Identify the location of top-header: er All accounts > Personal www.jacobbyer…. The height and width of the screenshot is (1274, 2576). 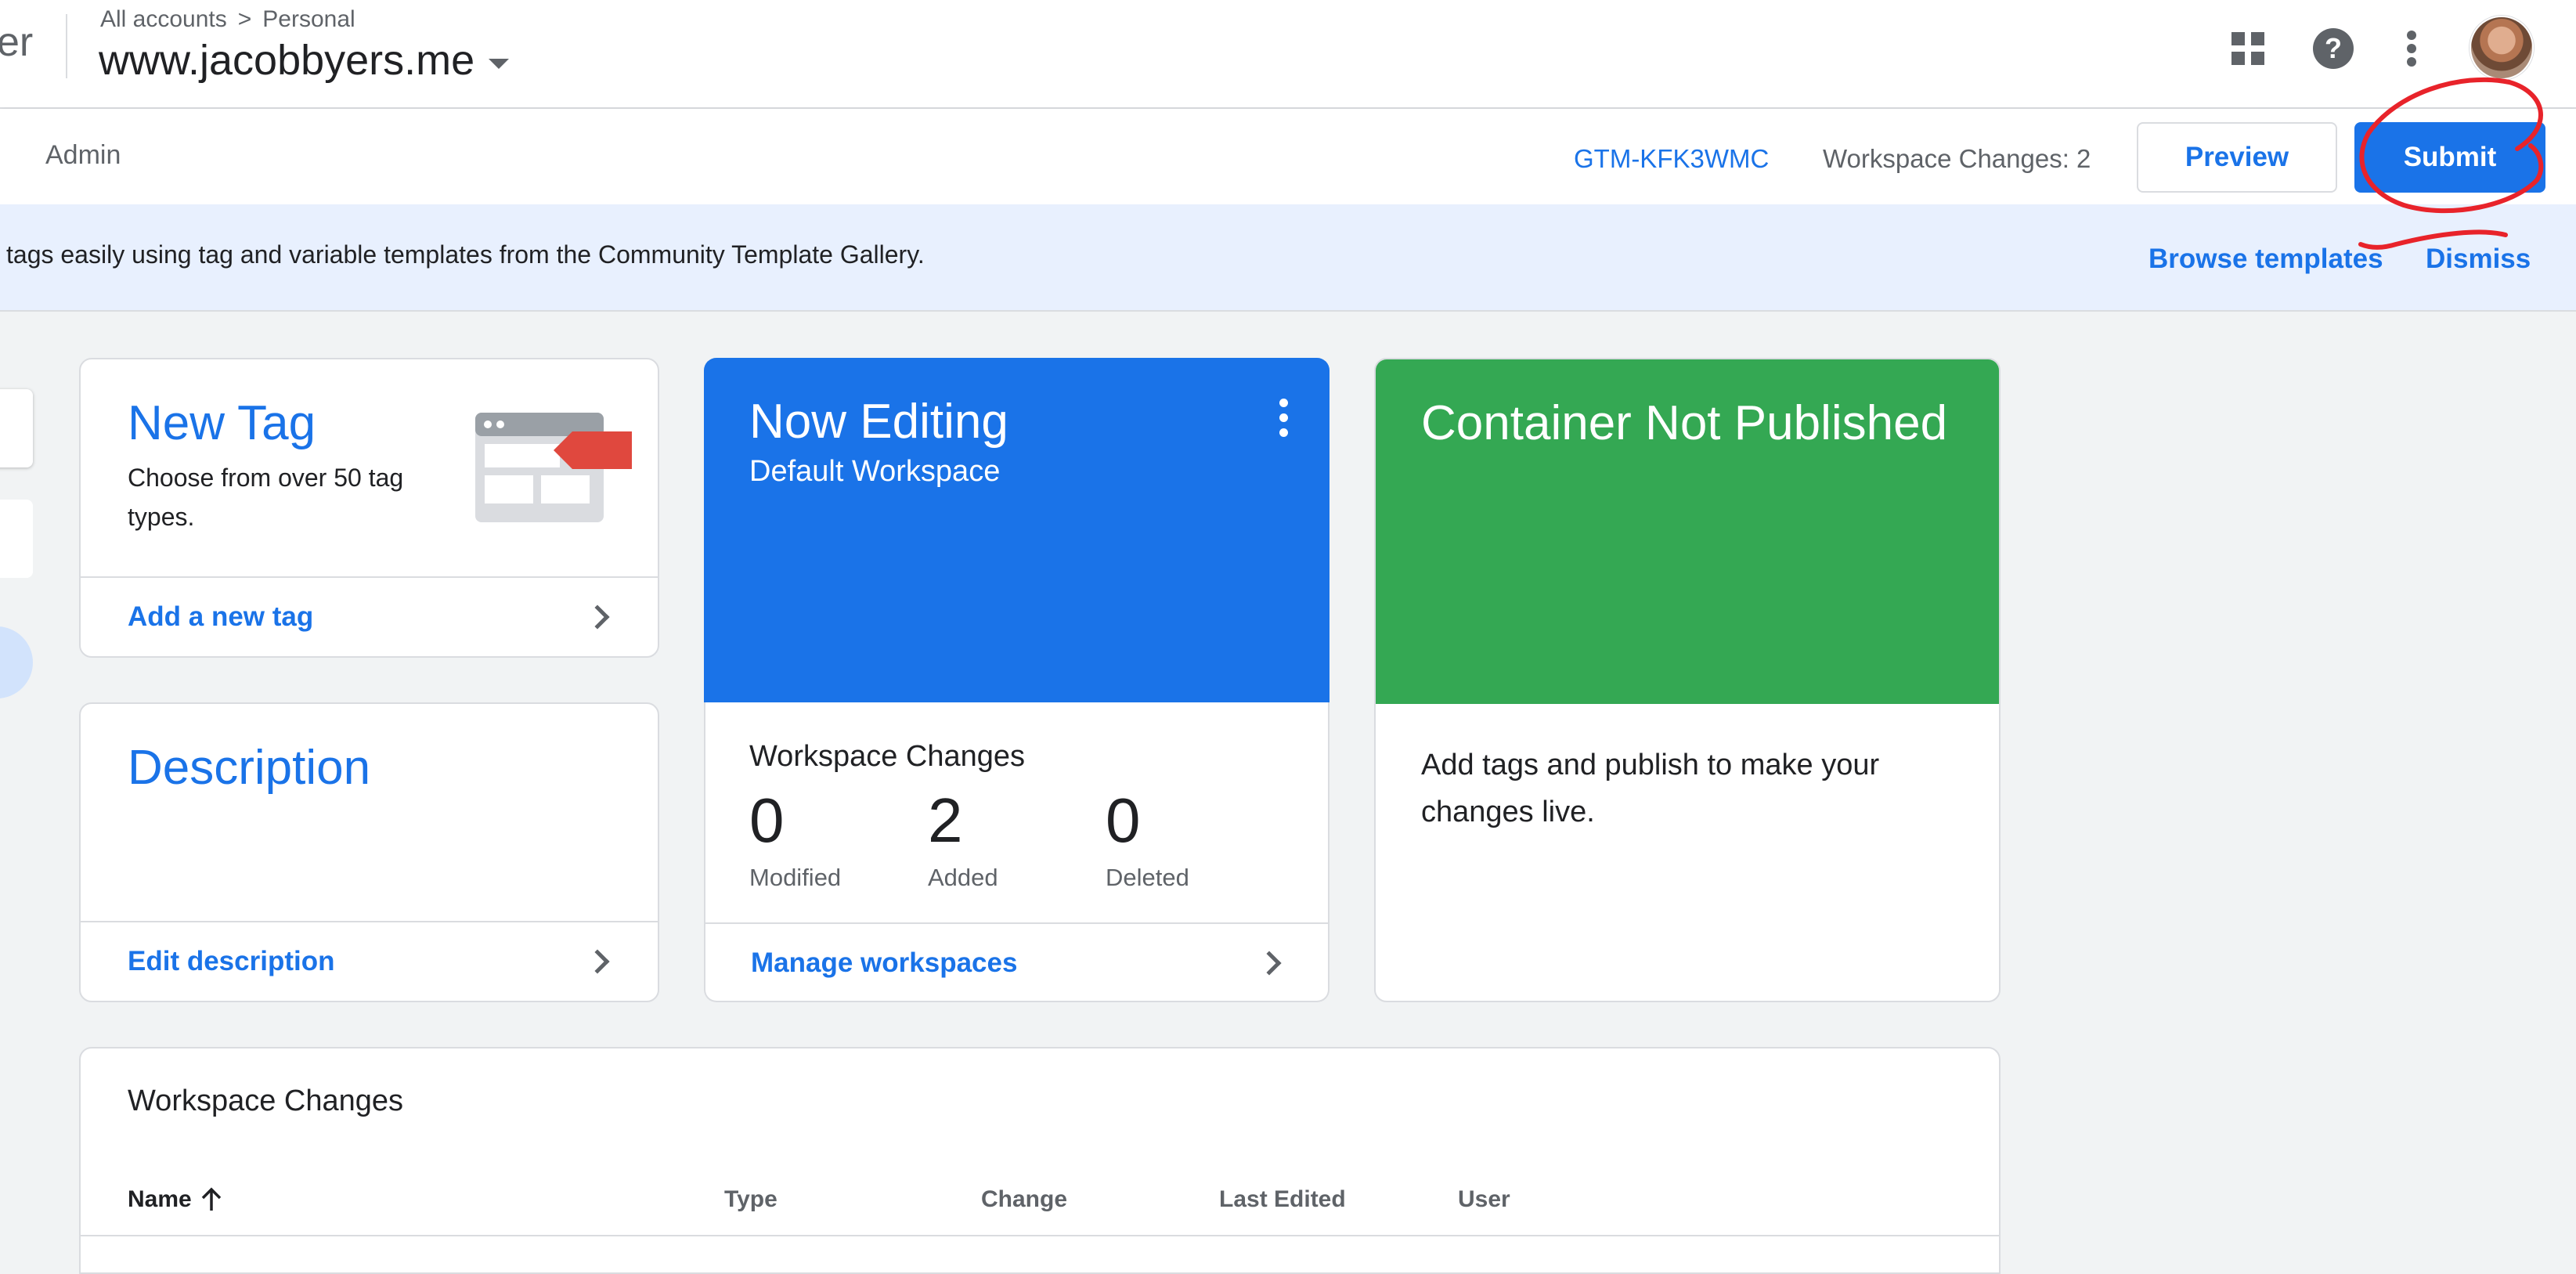
(1288, 54).